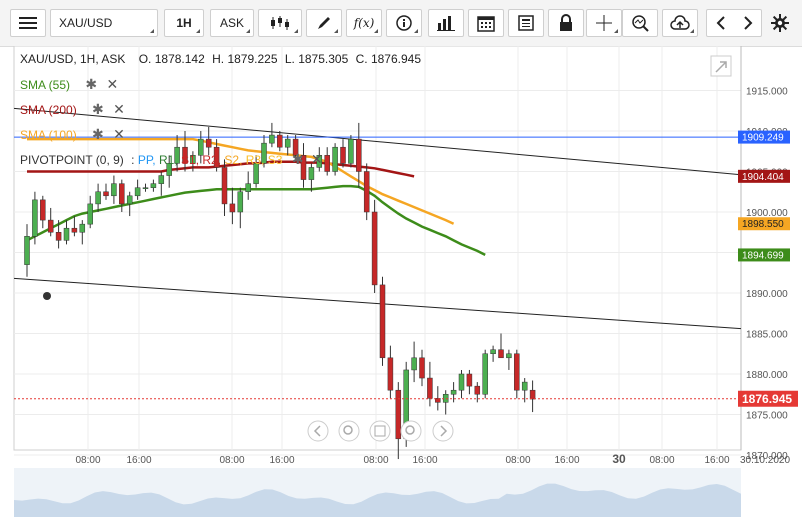 The image size is (802, 517). I want to click on y-tick-label: 1885.000, so click(767, 335).